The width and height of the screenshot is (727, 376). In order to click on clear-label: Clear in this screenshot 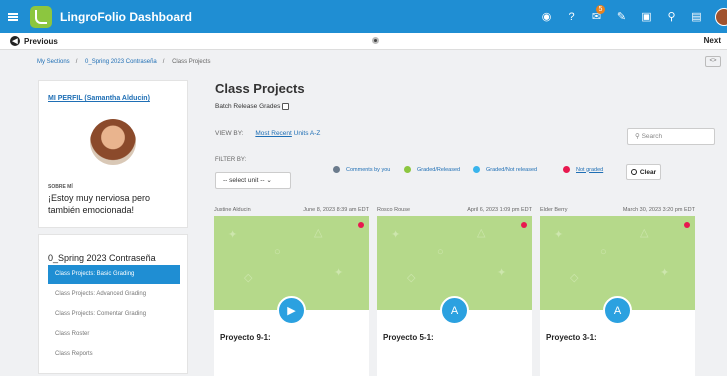, I will do `click(648, 172)`.